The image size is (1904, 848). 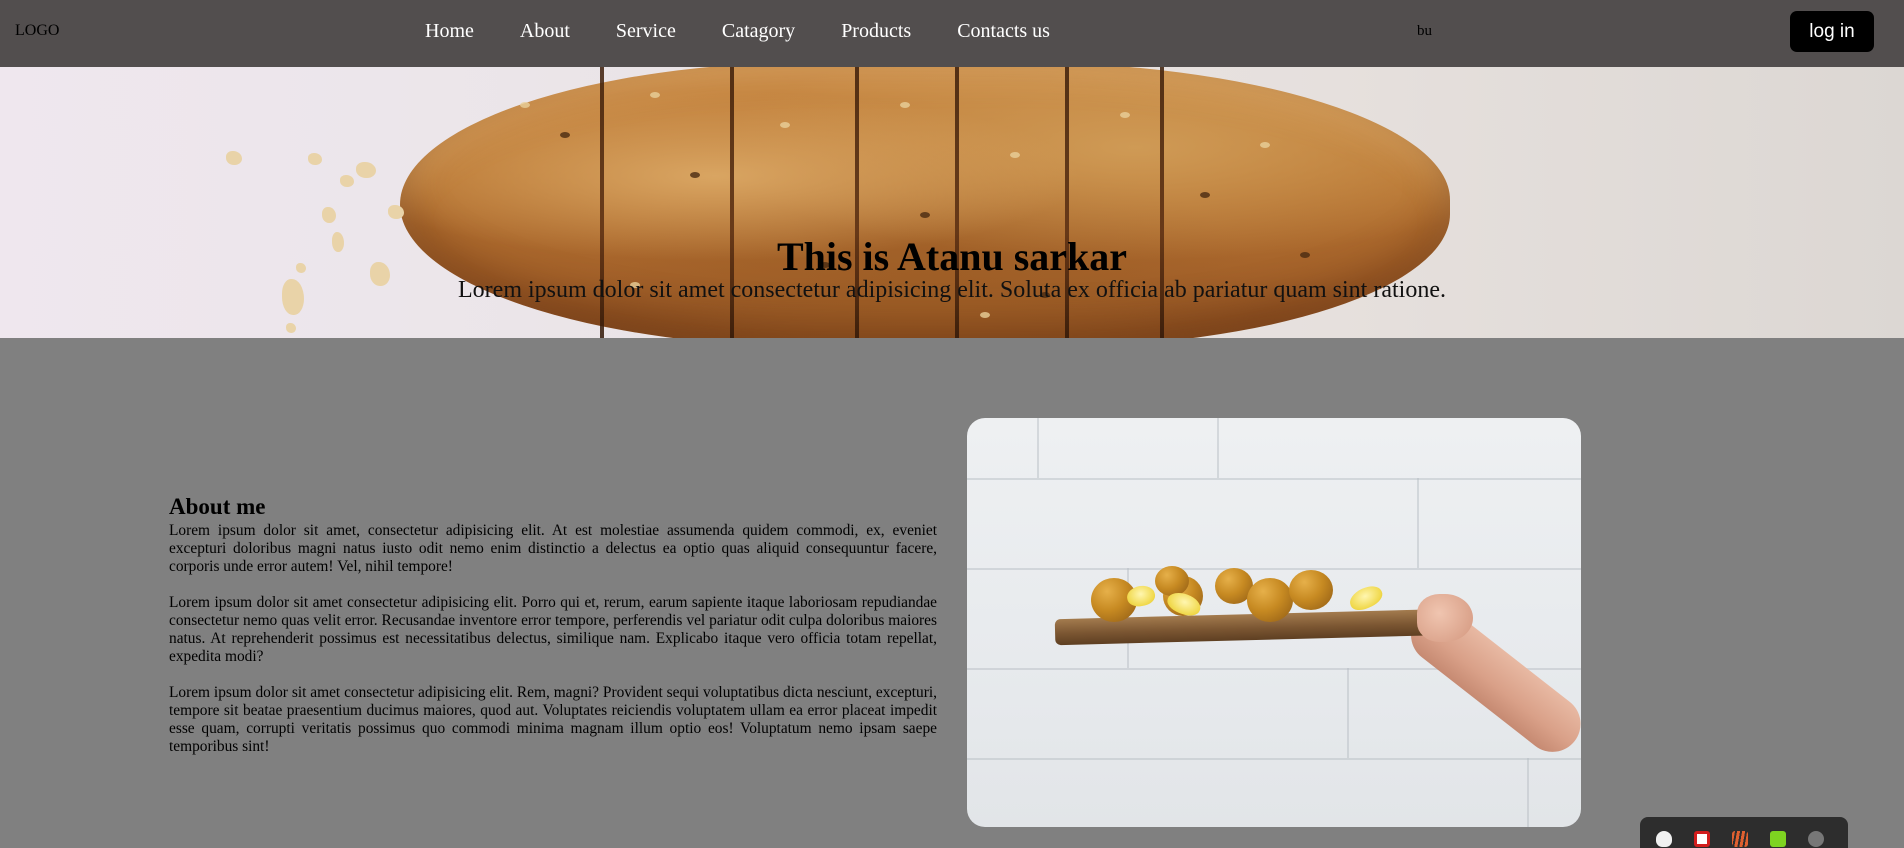 I want to click on pdf-icon, so click(x=1702, y=839).